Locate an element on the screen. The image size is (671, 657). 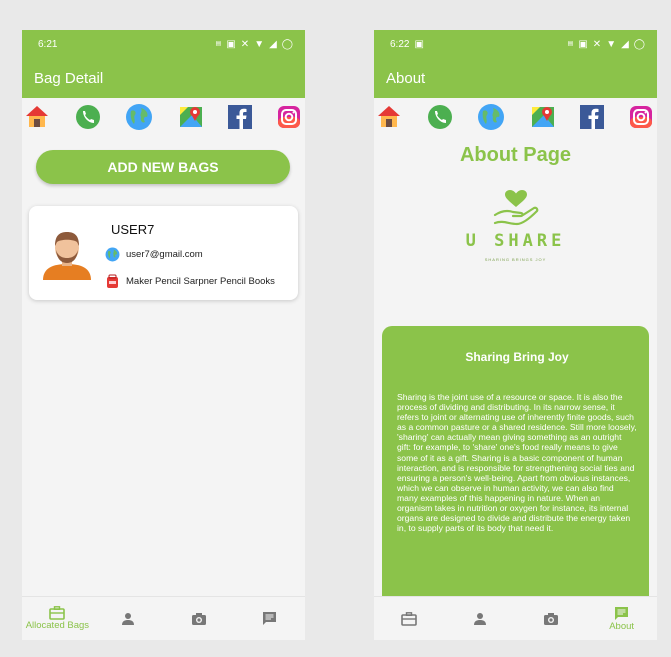
status-bar: 6:21 ▤ ▣ ✕ ▼ ◢ ◯ is located at coordinates (163, 44).